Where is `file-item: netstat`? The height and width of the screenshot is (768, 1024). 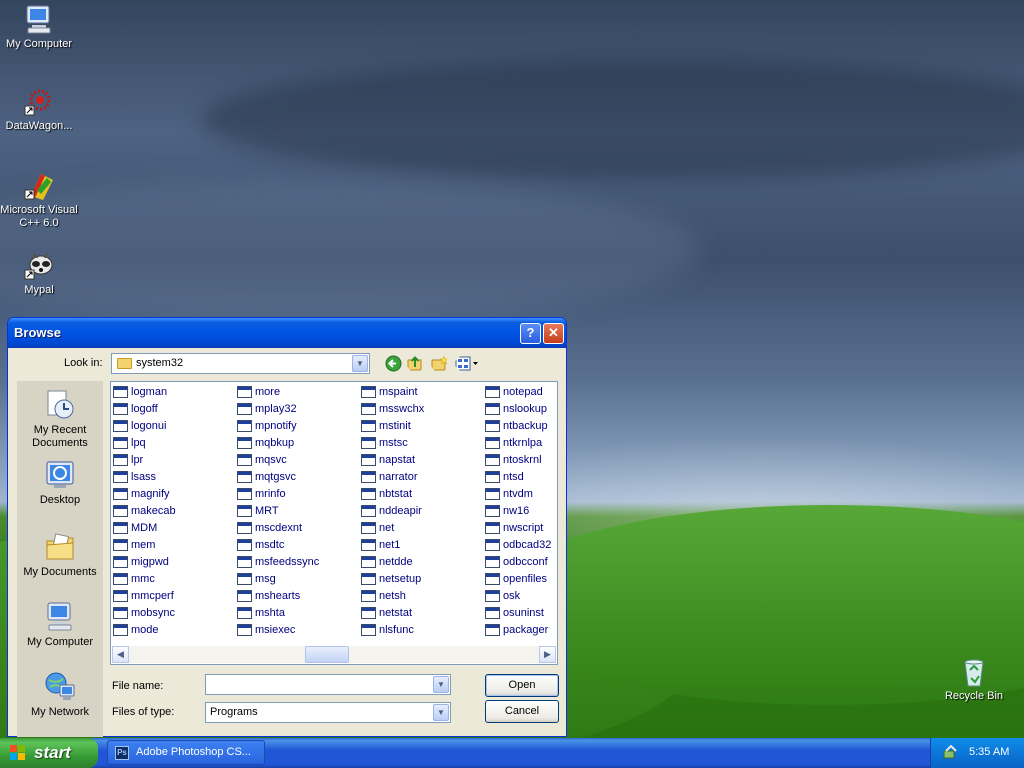 file-item: netstat is located at coordinates (423, 613).